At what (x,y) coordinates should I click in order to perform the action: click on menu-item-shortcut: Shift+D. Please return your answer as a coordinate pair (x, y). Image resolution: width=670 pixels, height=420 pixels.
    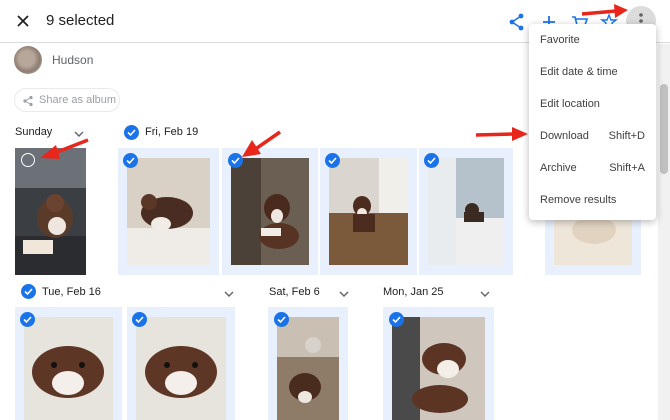
    Looking at the image, I should click on (626, 136).